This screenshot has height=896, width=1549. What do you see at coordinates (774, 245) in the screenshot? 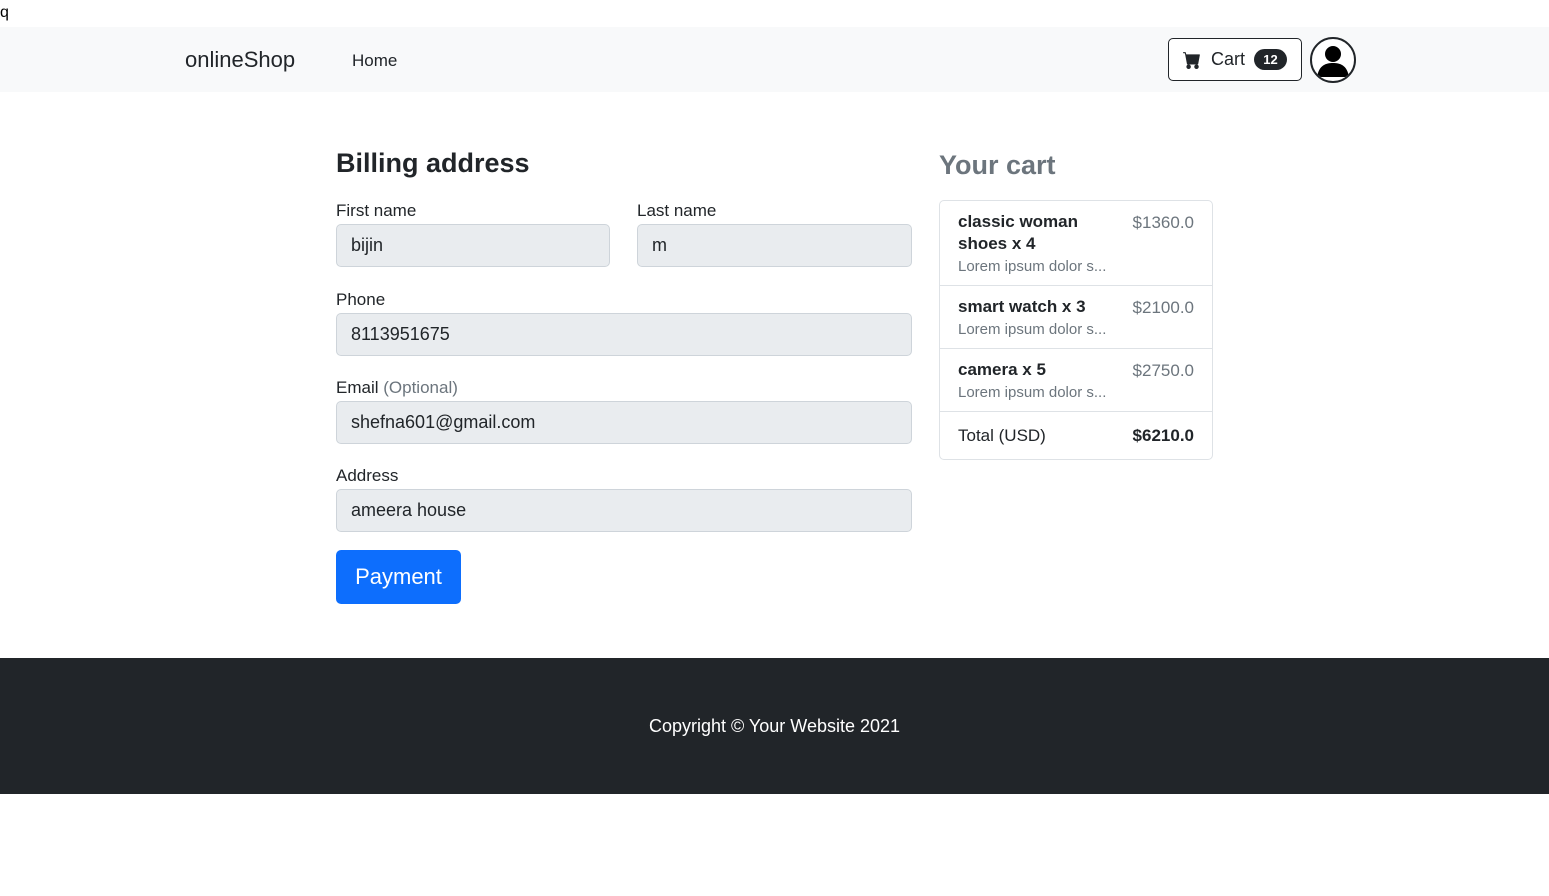
I see `last-name-input` at bounding box center [774, 245].